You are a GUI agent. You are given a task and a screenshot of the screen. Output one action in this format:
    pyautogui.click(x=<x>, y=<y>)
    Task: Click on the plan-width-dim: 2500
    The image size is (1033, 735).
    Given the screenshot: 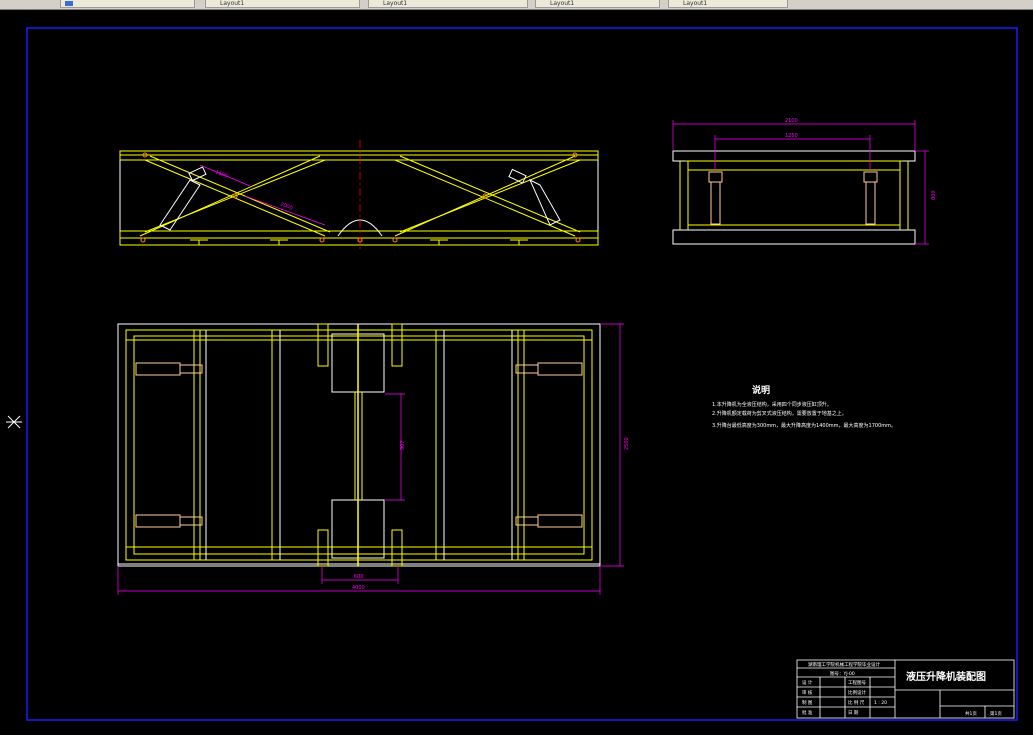 What is the action you would take?
    pyautogui.click(x=627, y=443)
    